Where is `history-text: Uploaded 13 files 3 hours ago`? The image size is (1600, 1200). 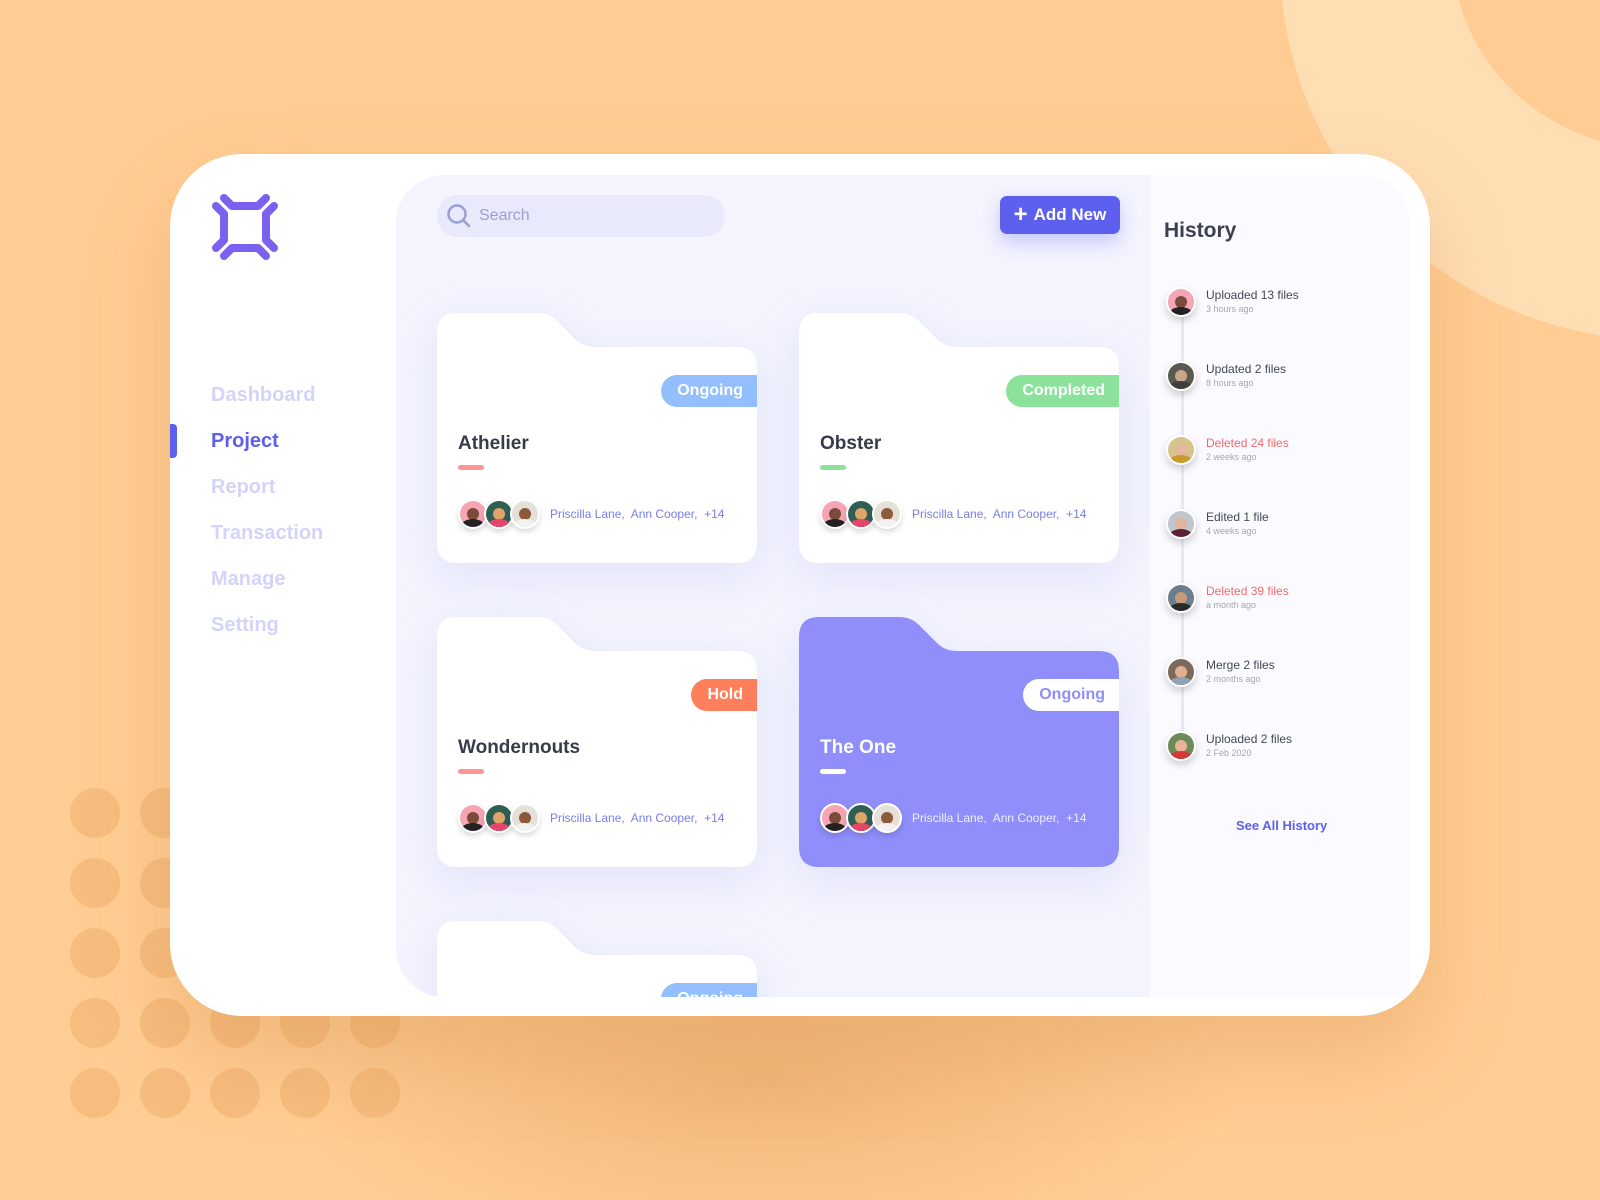
history-text: Uploaded 13 files 3 hours ago is located at coordinates (1252, 301).